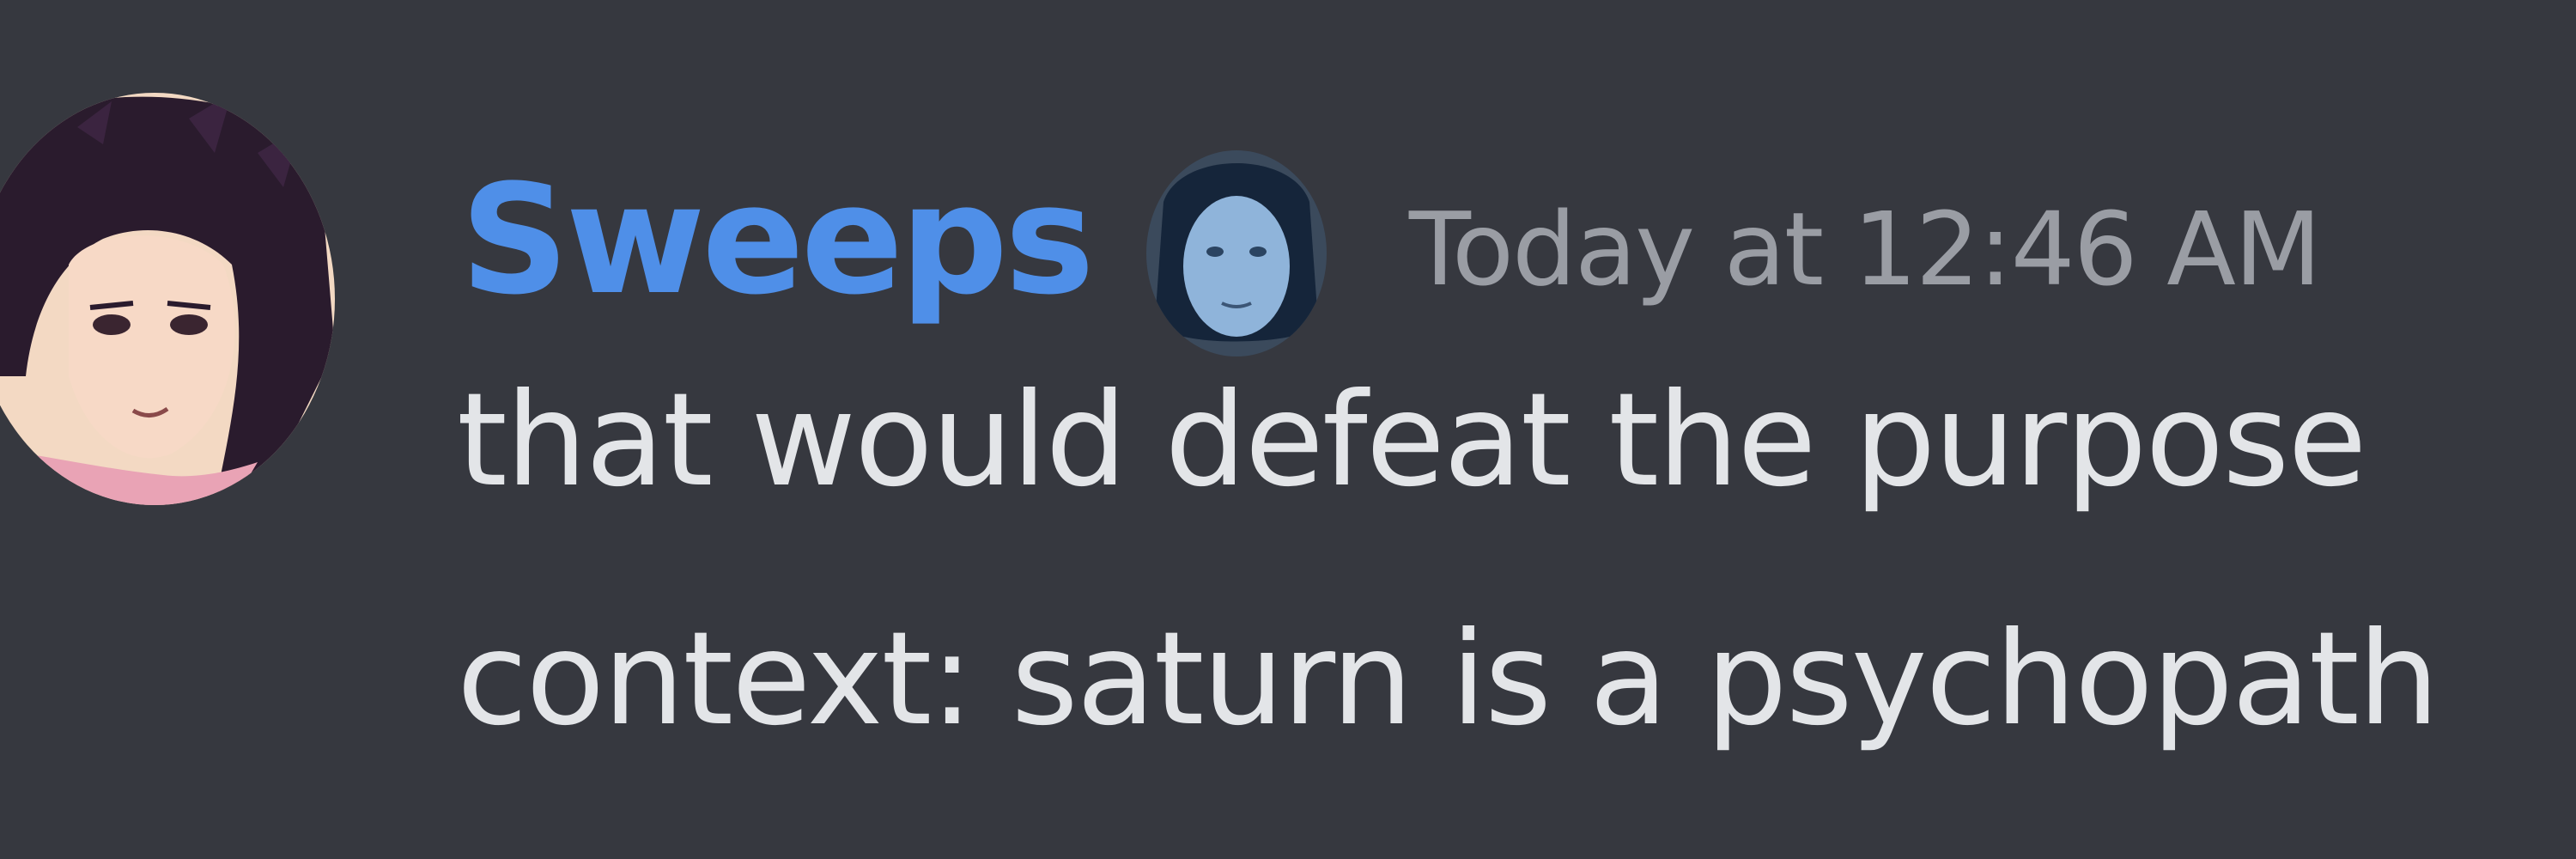 Image resolution: width=2576 pixels, height=859 pixels. What do you see at coordinates (1865, 249) in the screenshot?
I see `message-timestamp: Today at 12:46 AM` at bounding box center [1865, 249].